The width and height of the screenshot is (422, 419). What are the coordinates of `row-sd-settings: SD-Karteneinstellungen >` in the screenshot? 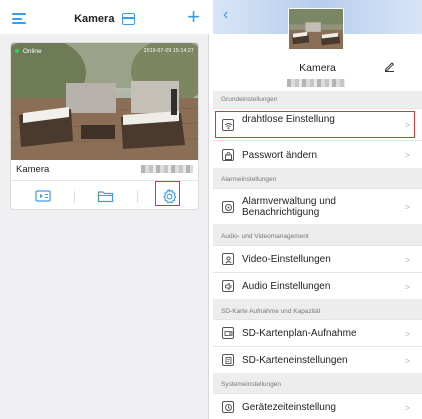 It's located at (317, 359).